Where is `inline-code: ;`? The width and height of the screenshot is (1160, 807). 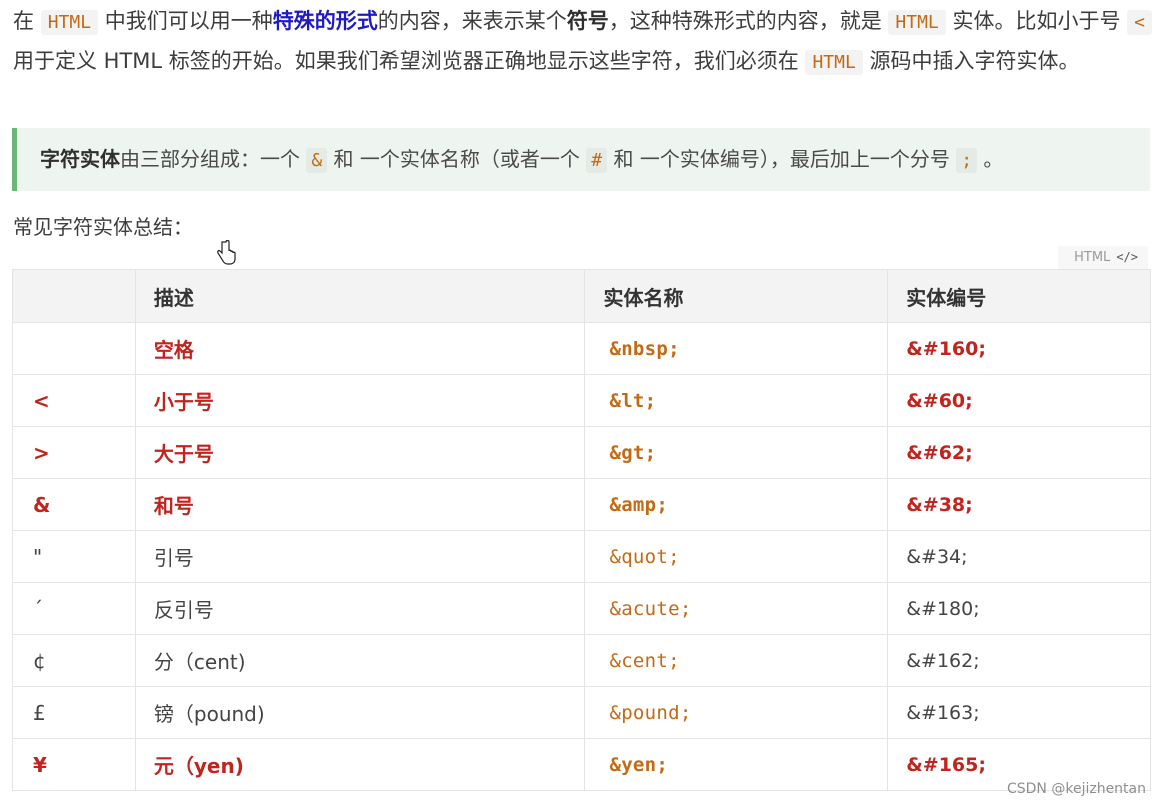
inline-code: ; is located at coordinates (967, 160).